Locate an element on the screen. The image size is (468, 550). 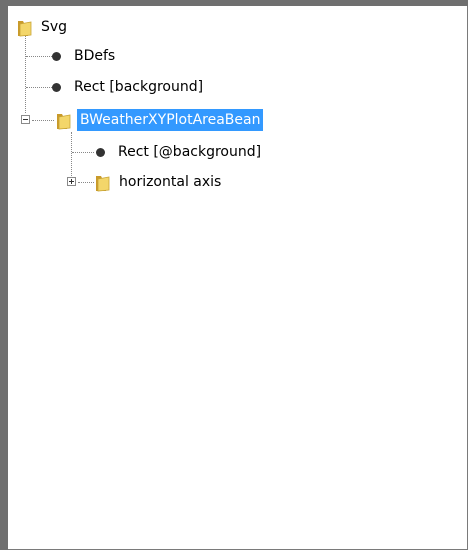
tree-node-bdefs: BDefs is located at coordinates (84, 56).